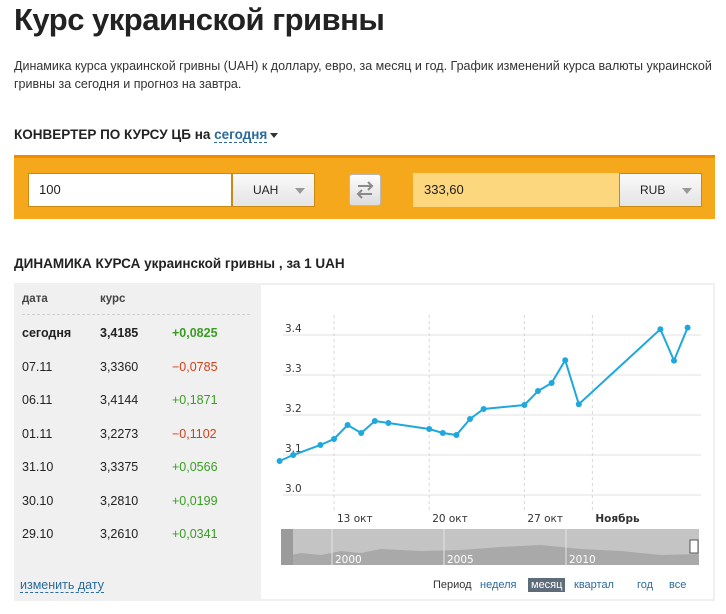  Describe the element at coordinates (77, 263) in the screenshot. I see `dynamics-heading-bold: ДИНАМИКА КУРСА` at that location.